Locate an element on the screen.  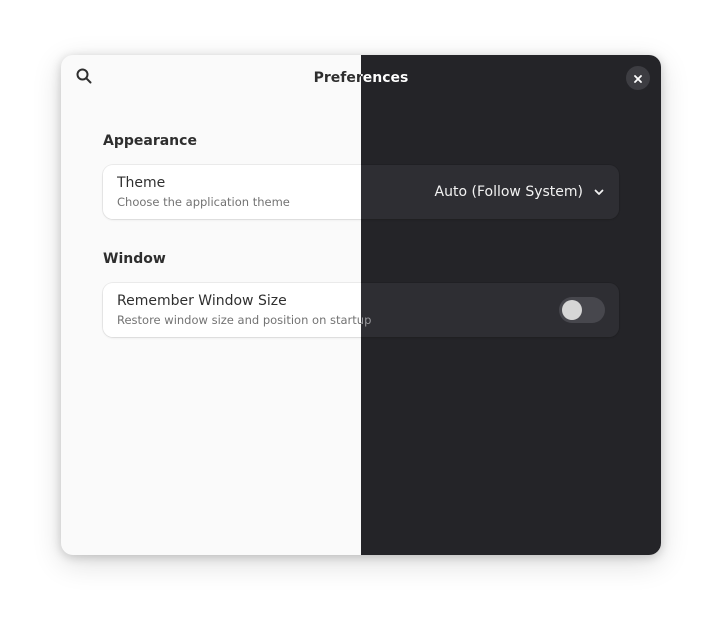
section-title-appearance: Appearance is located at coordinates (150, 141).